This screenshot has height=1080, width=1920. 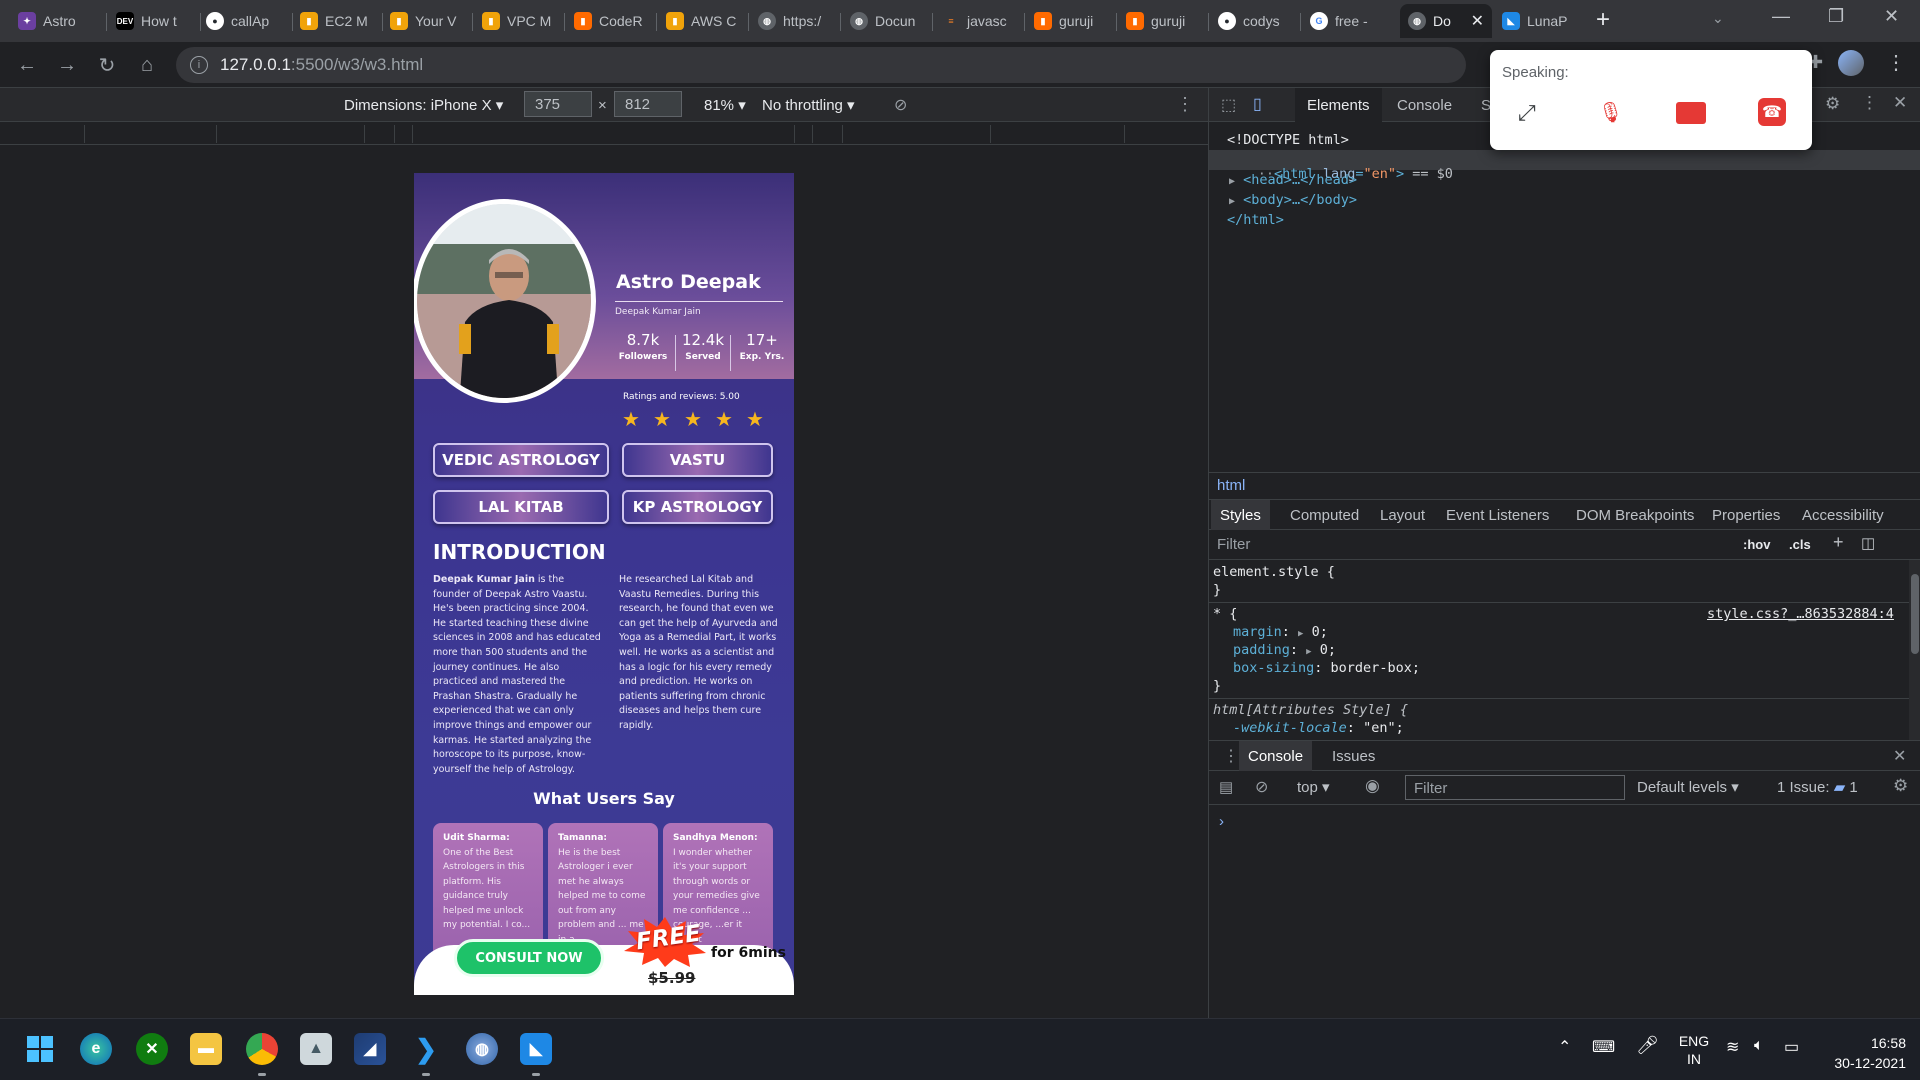 I want to click on end-call-icon: ☎, so click(x=1772, y=112).